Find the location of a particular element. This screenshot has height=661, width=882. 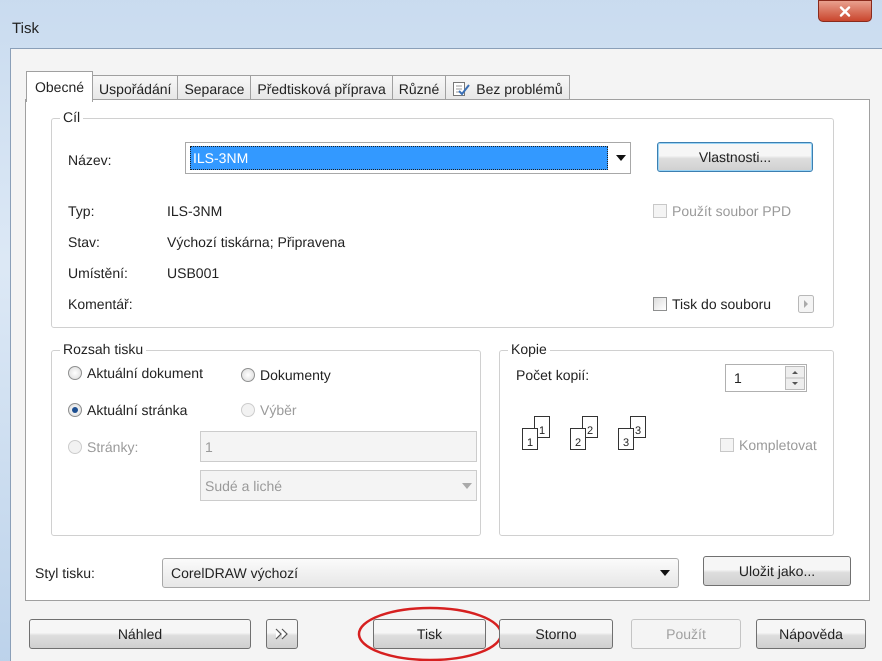

info-label: Stav: is located at coordinates (84, 242).